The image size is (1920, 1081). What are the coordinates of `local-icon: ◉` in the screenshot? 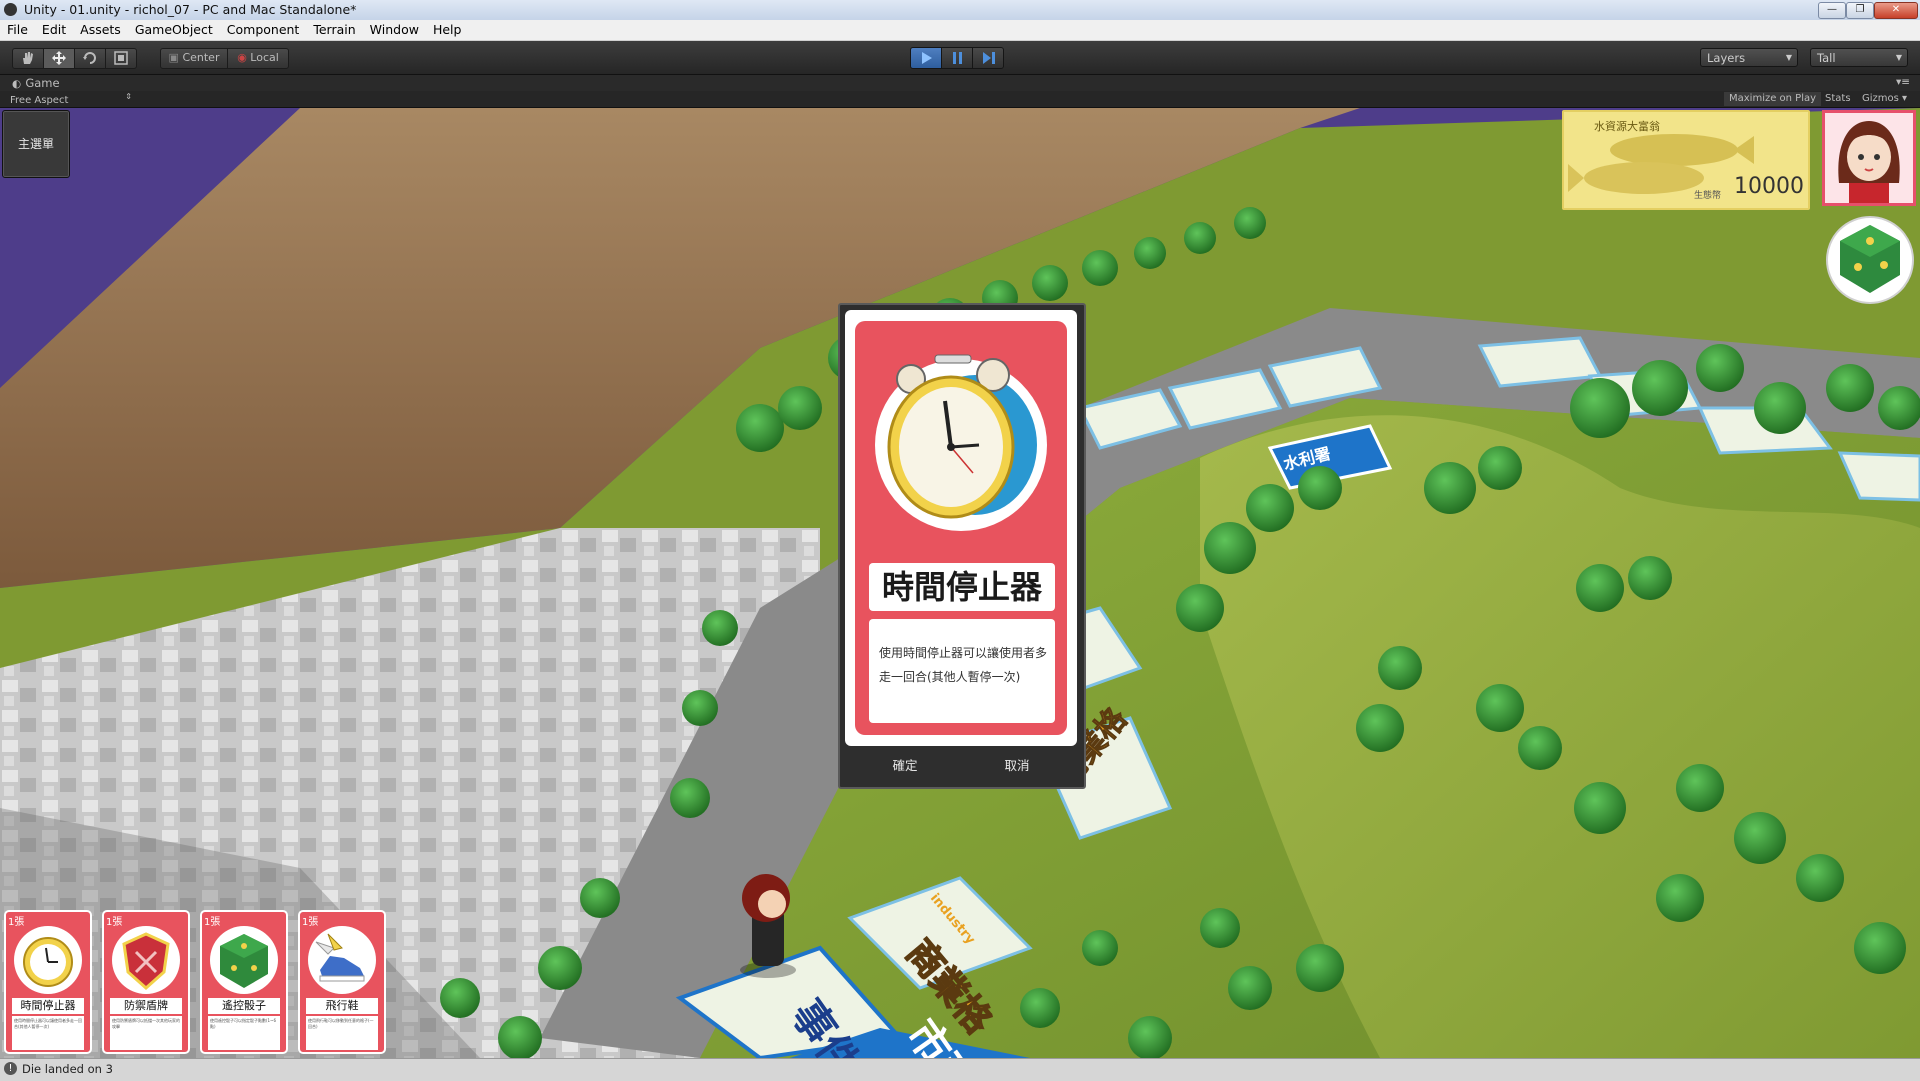 It's located at (242, 57).